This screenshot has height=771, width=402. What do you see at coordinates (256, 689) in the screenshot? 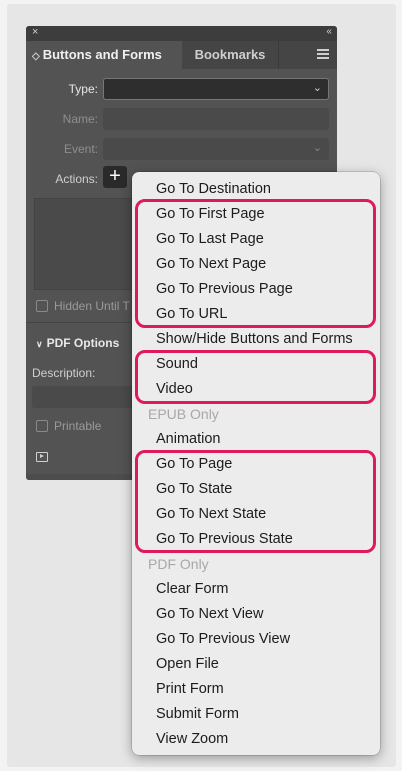
I see `menu-item-print-form: Print Form` at bounding box center [256, 689].